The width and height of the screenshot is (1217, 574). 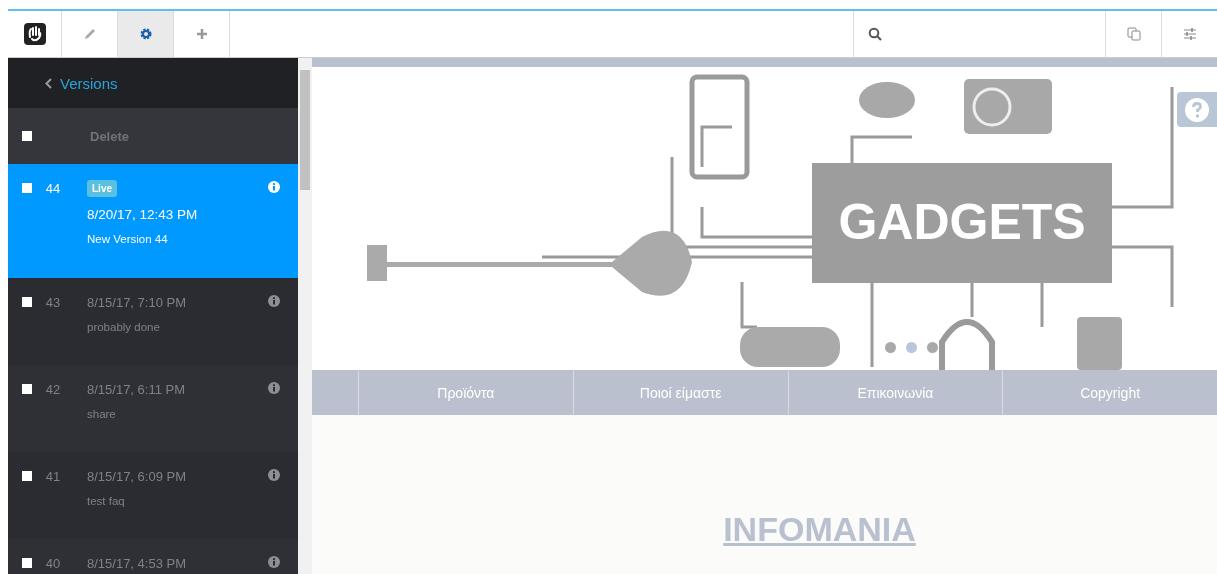 I want to click on pencil-icon, so click(x=89, y=34).